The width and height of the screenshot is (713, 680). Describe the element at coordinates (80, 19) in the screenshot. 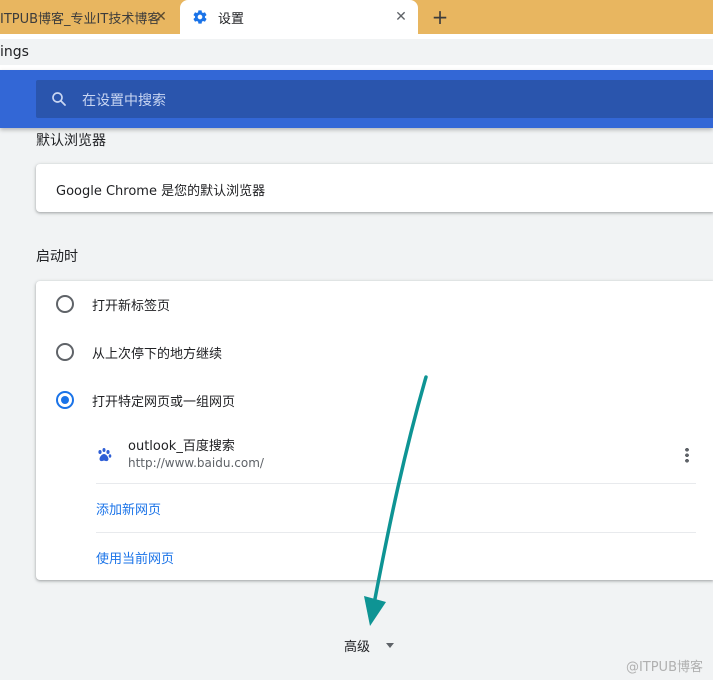

I see `tab-title: ITPUB博客_专业IT技术博客` at that location.